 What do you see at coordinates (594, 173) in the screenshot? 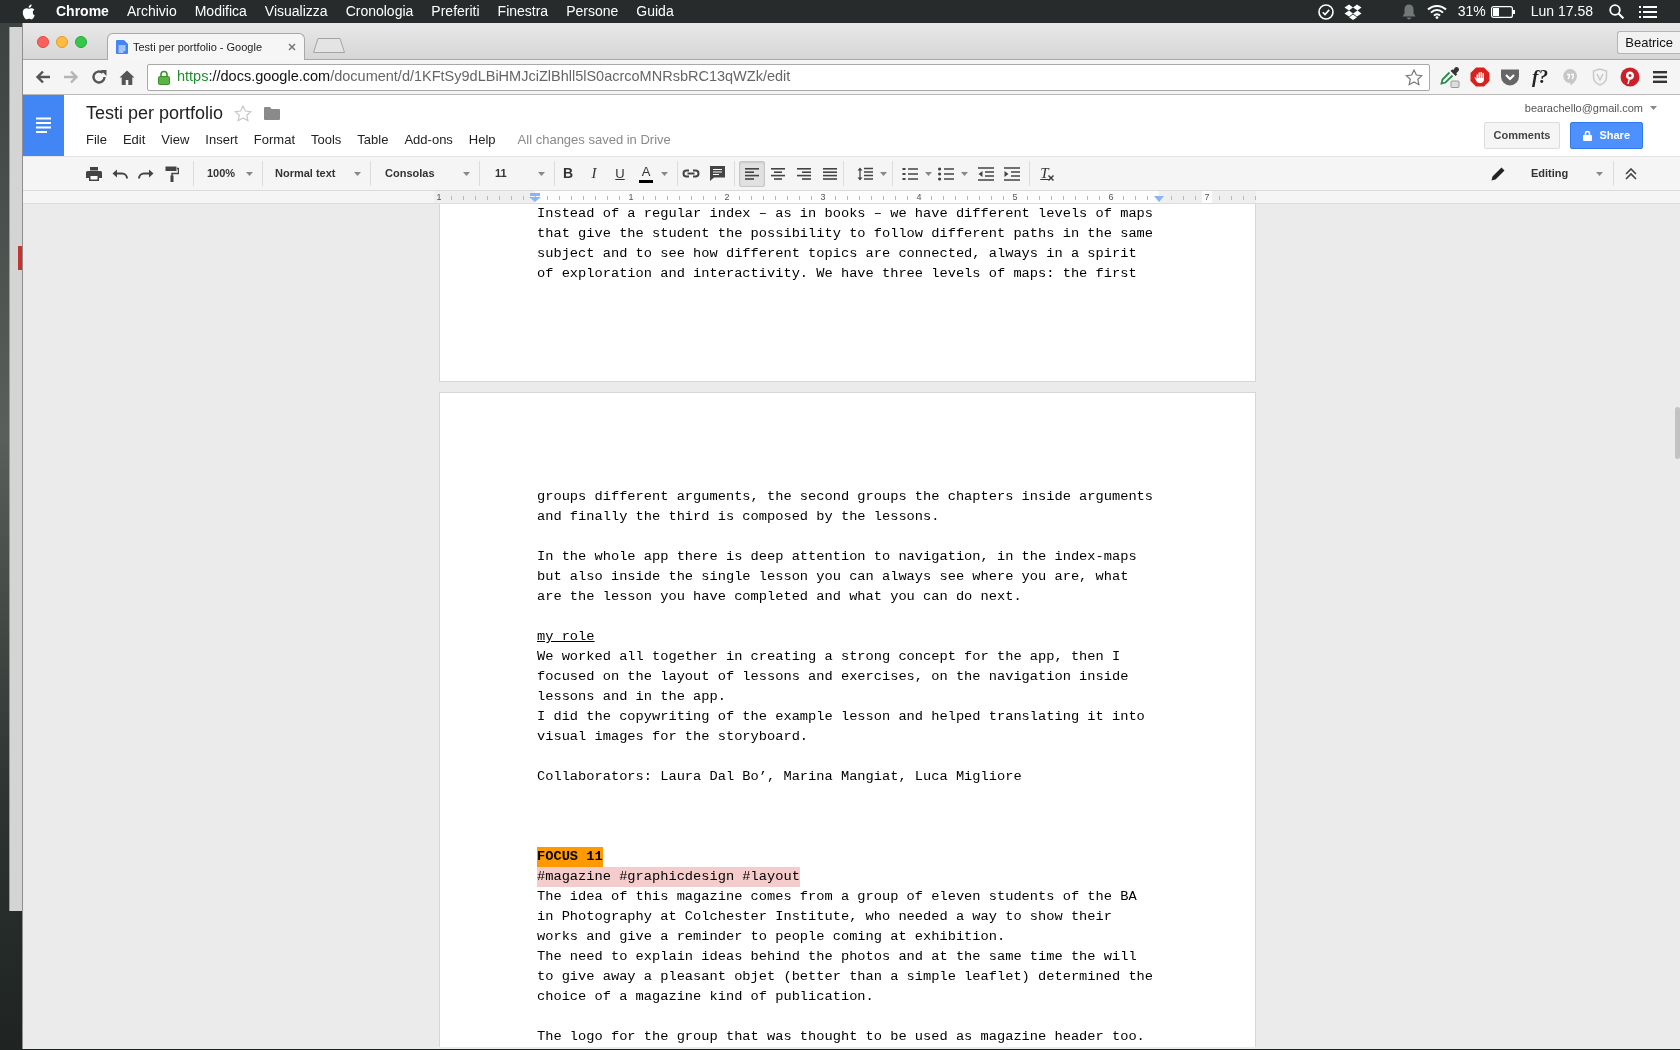
I see `italic-button: I` at bounding box center [594, 173].